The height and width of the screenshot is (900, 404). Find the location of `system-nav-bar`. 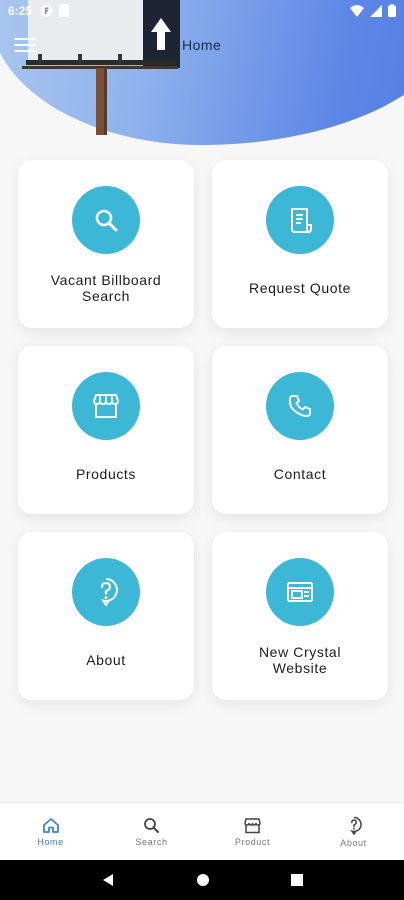

system-nav-bar is located at coordinates (202, 880).